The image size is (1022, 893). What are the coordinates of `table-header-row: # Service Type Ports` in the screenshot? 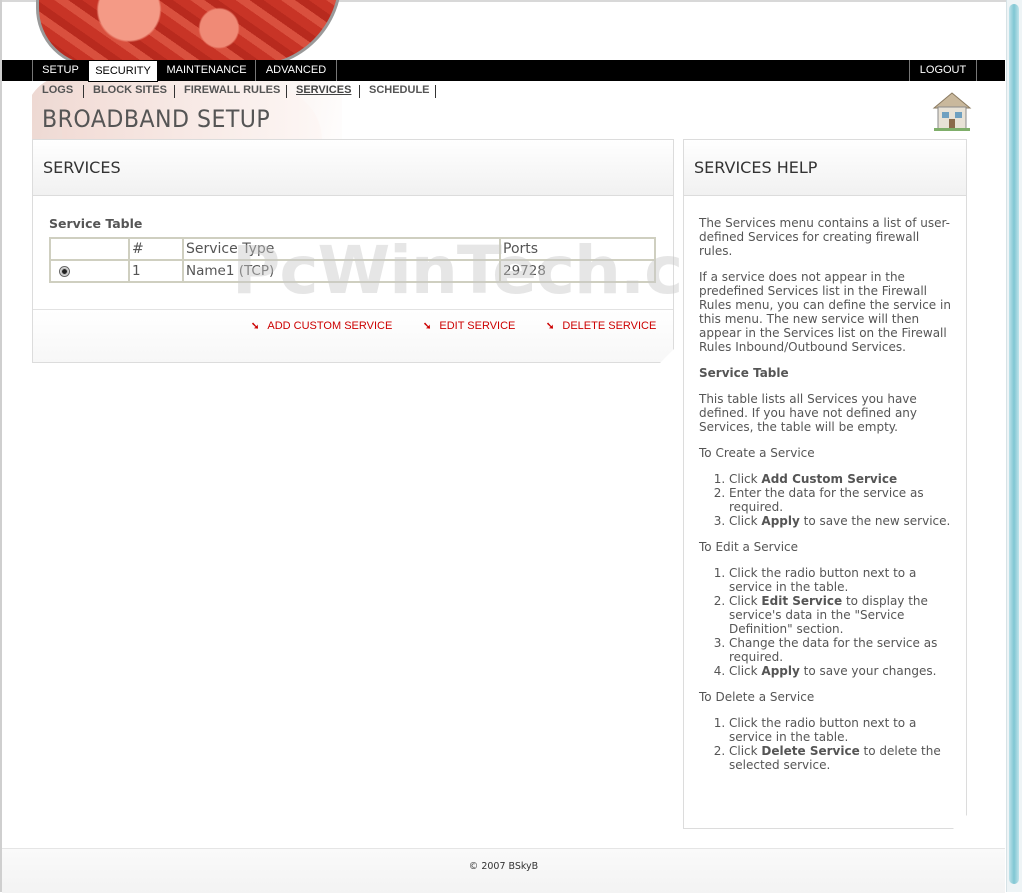 It's located at (352, 249).